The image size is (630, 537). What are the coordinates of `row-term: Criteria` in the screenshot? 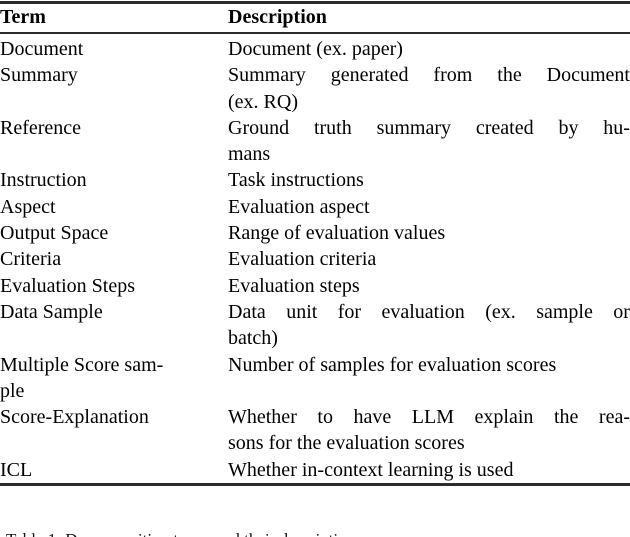 It's located at (114, 259).